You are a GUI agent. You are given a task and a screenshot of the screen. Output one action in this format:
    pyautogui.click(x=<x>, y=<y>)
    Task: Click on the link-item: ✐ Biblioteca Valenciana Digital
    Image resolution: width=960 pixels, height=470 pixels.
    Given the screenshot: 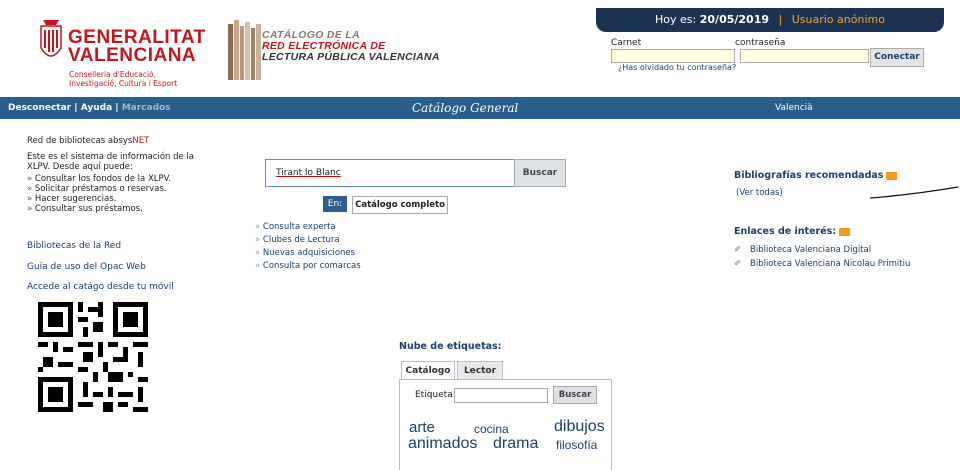 What is the action you would take?
    pyautogui.click(x=802, y=250)
    